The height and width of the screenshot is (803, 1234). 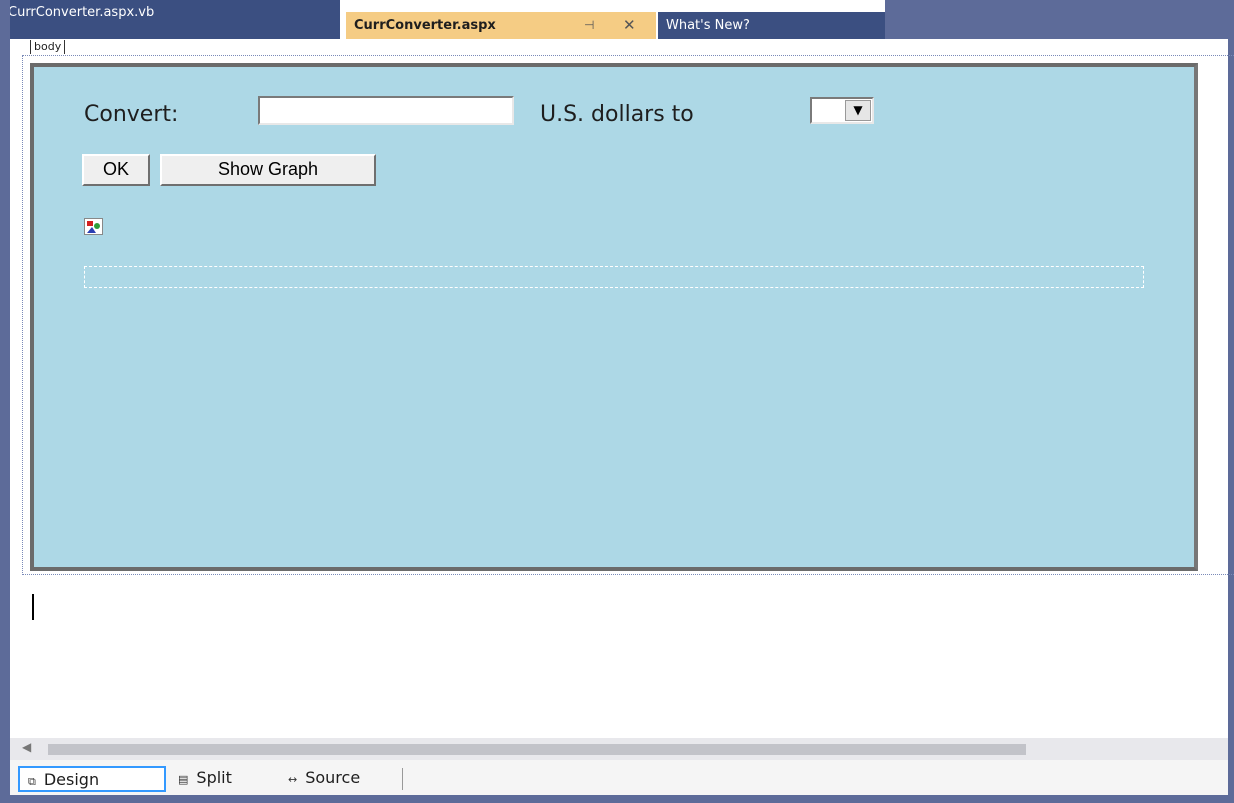 I want to click on split-icon: ▤, so click(x=183, y=779).